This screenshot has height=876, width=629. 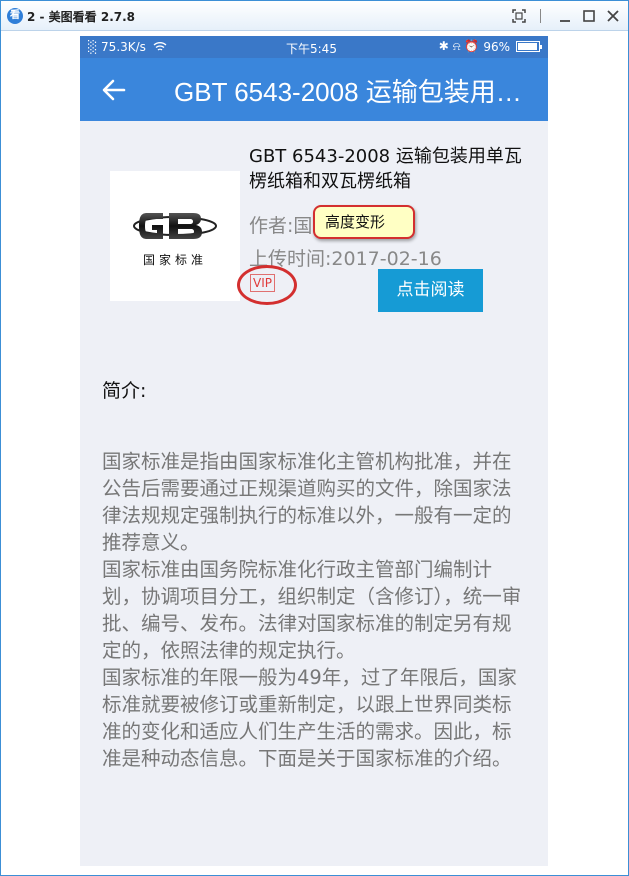 I want to click on read-button: 点击阅读, so click(x=430, y=290).